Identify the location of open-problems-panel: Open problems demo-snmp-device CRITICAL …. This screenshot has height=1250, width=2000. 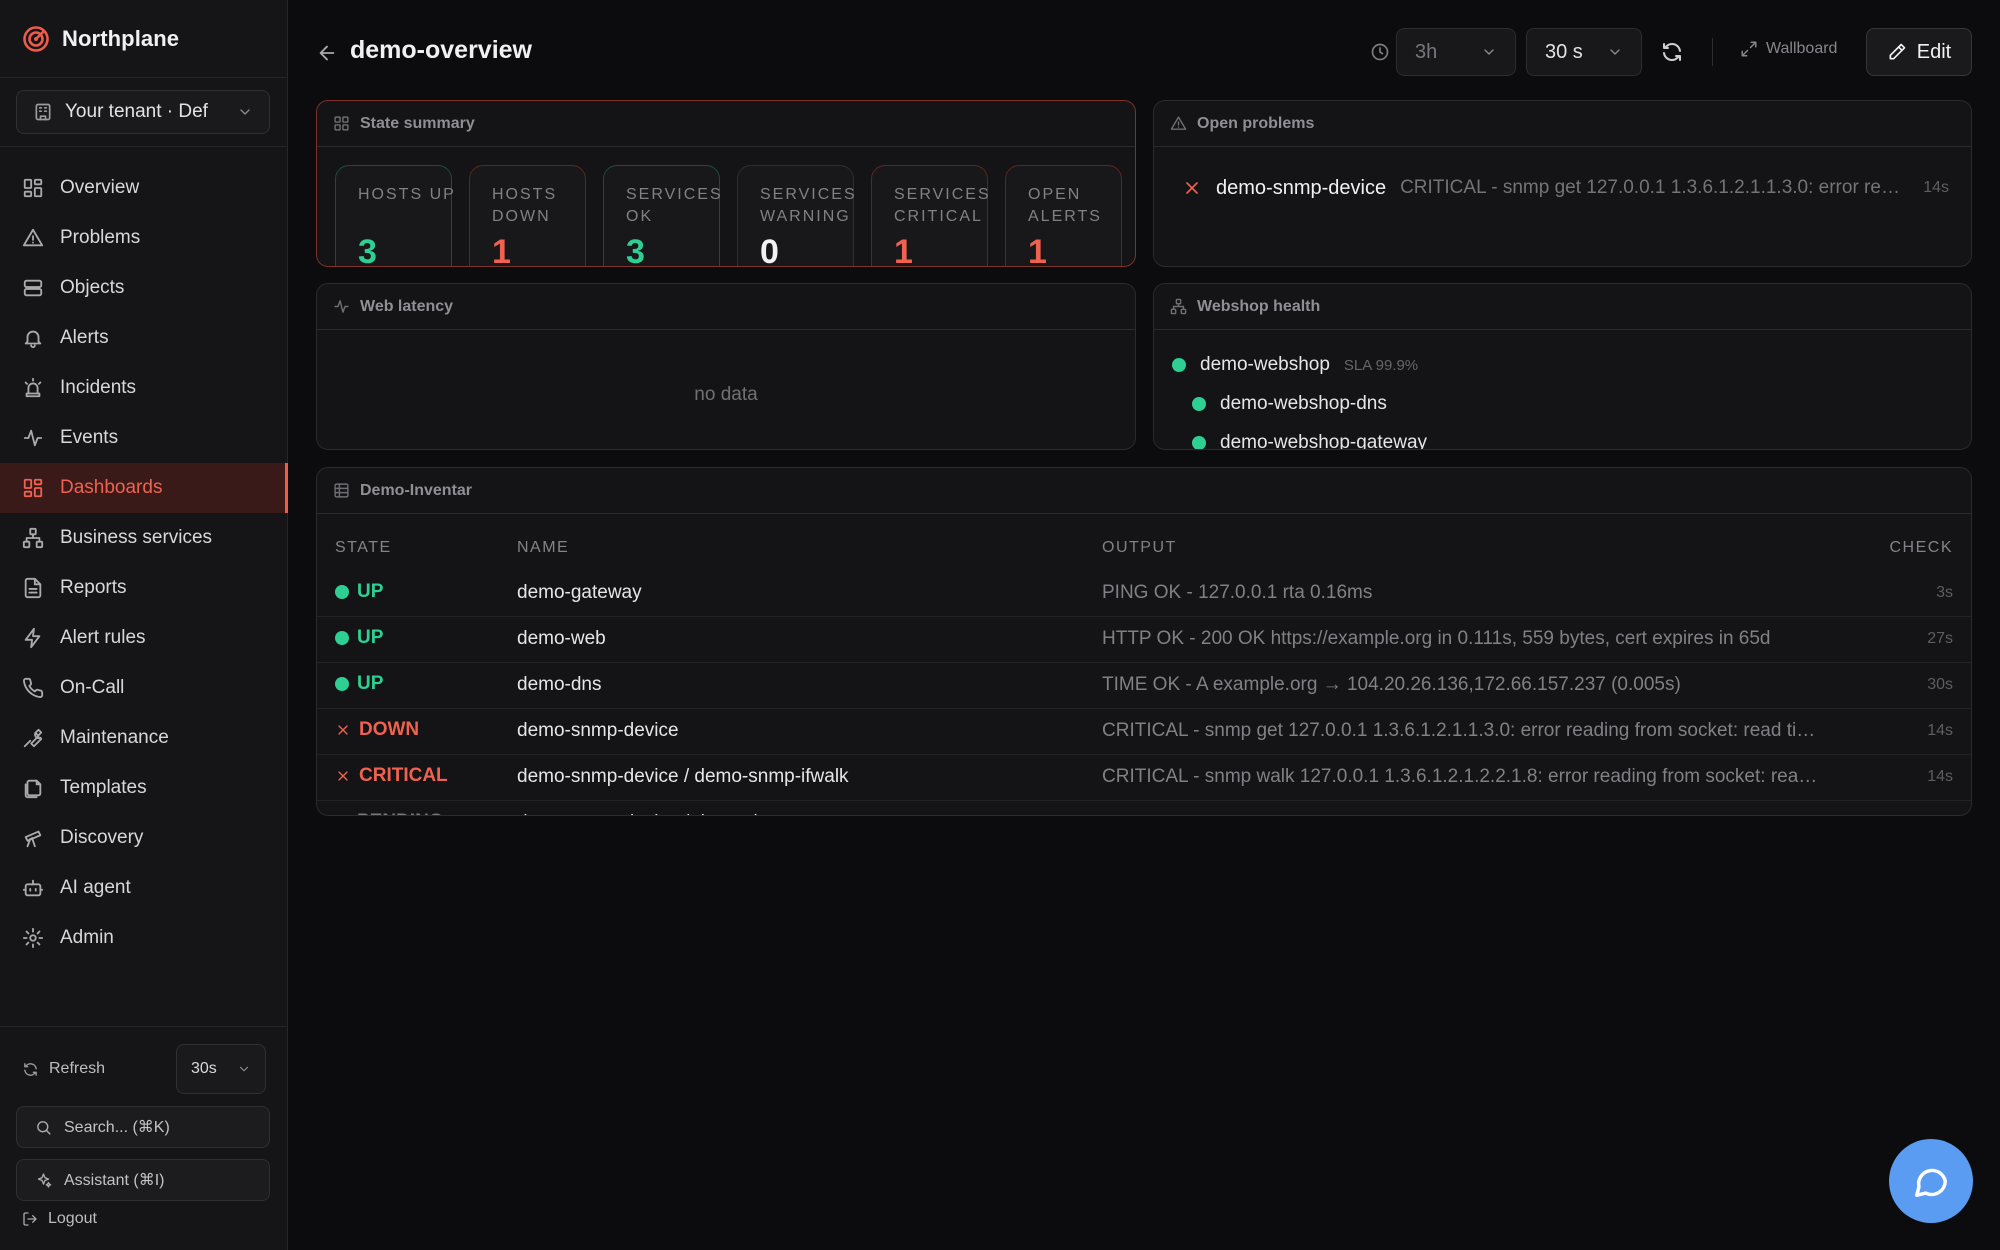
(1562, 183).